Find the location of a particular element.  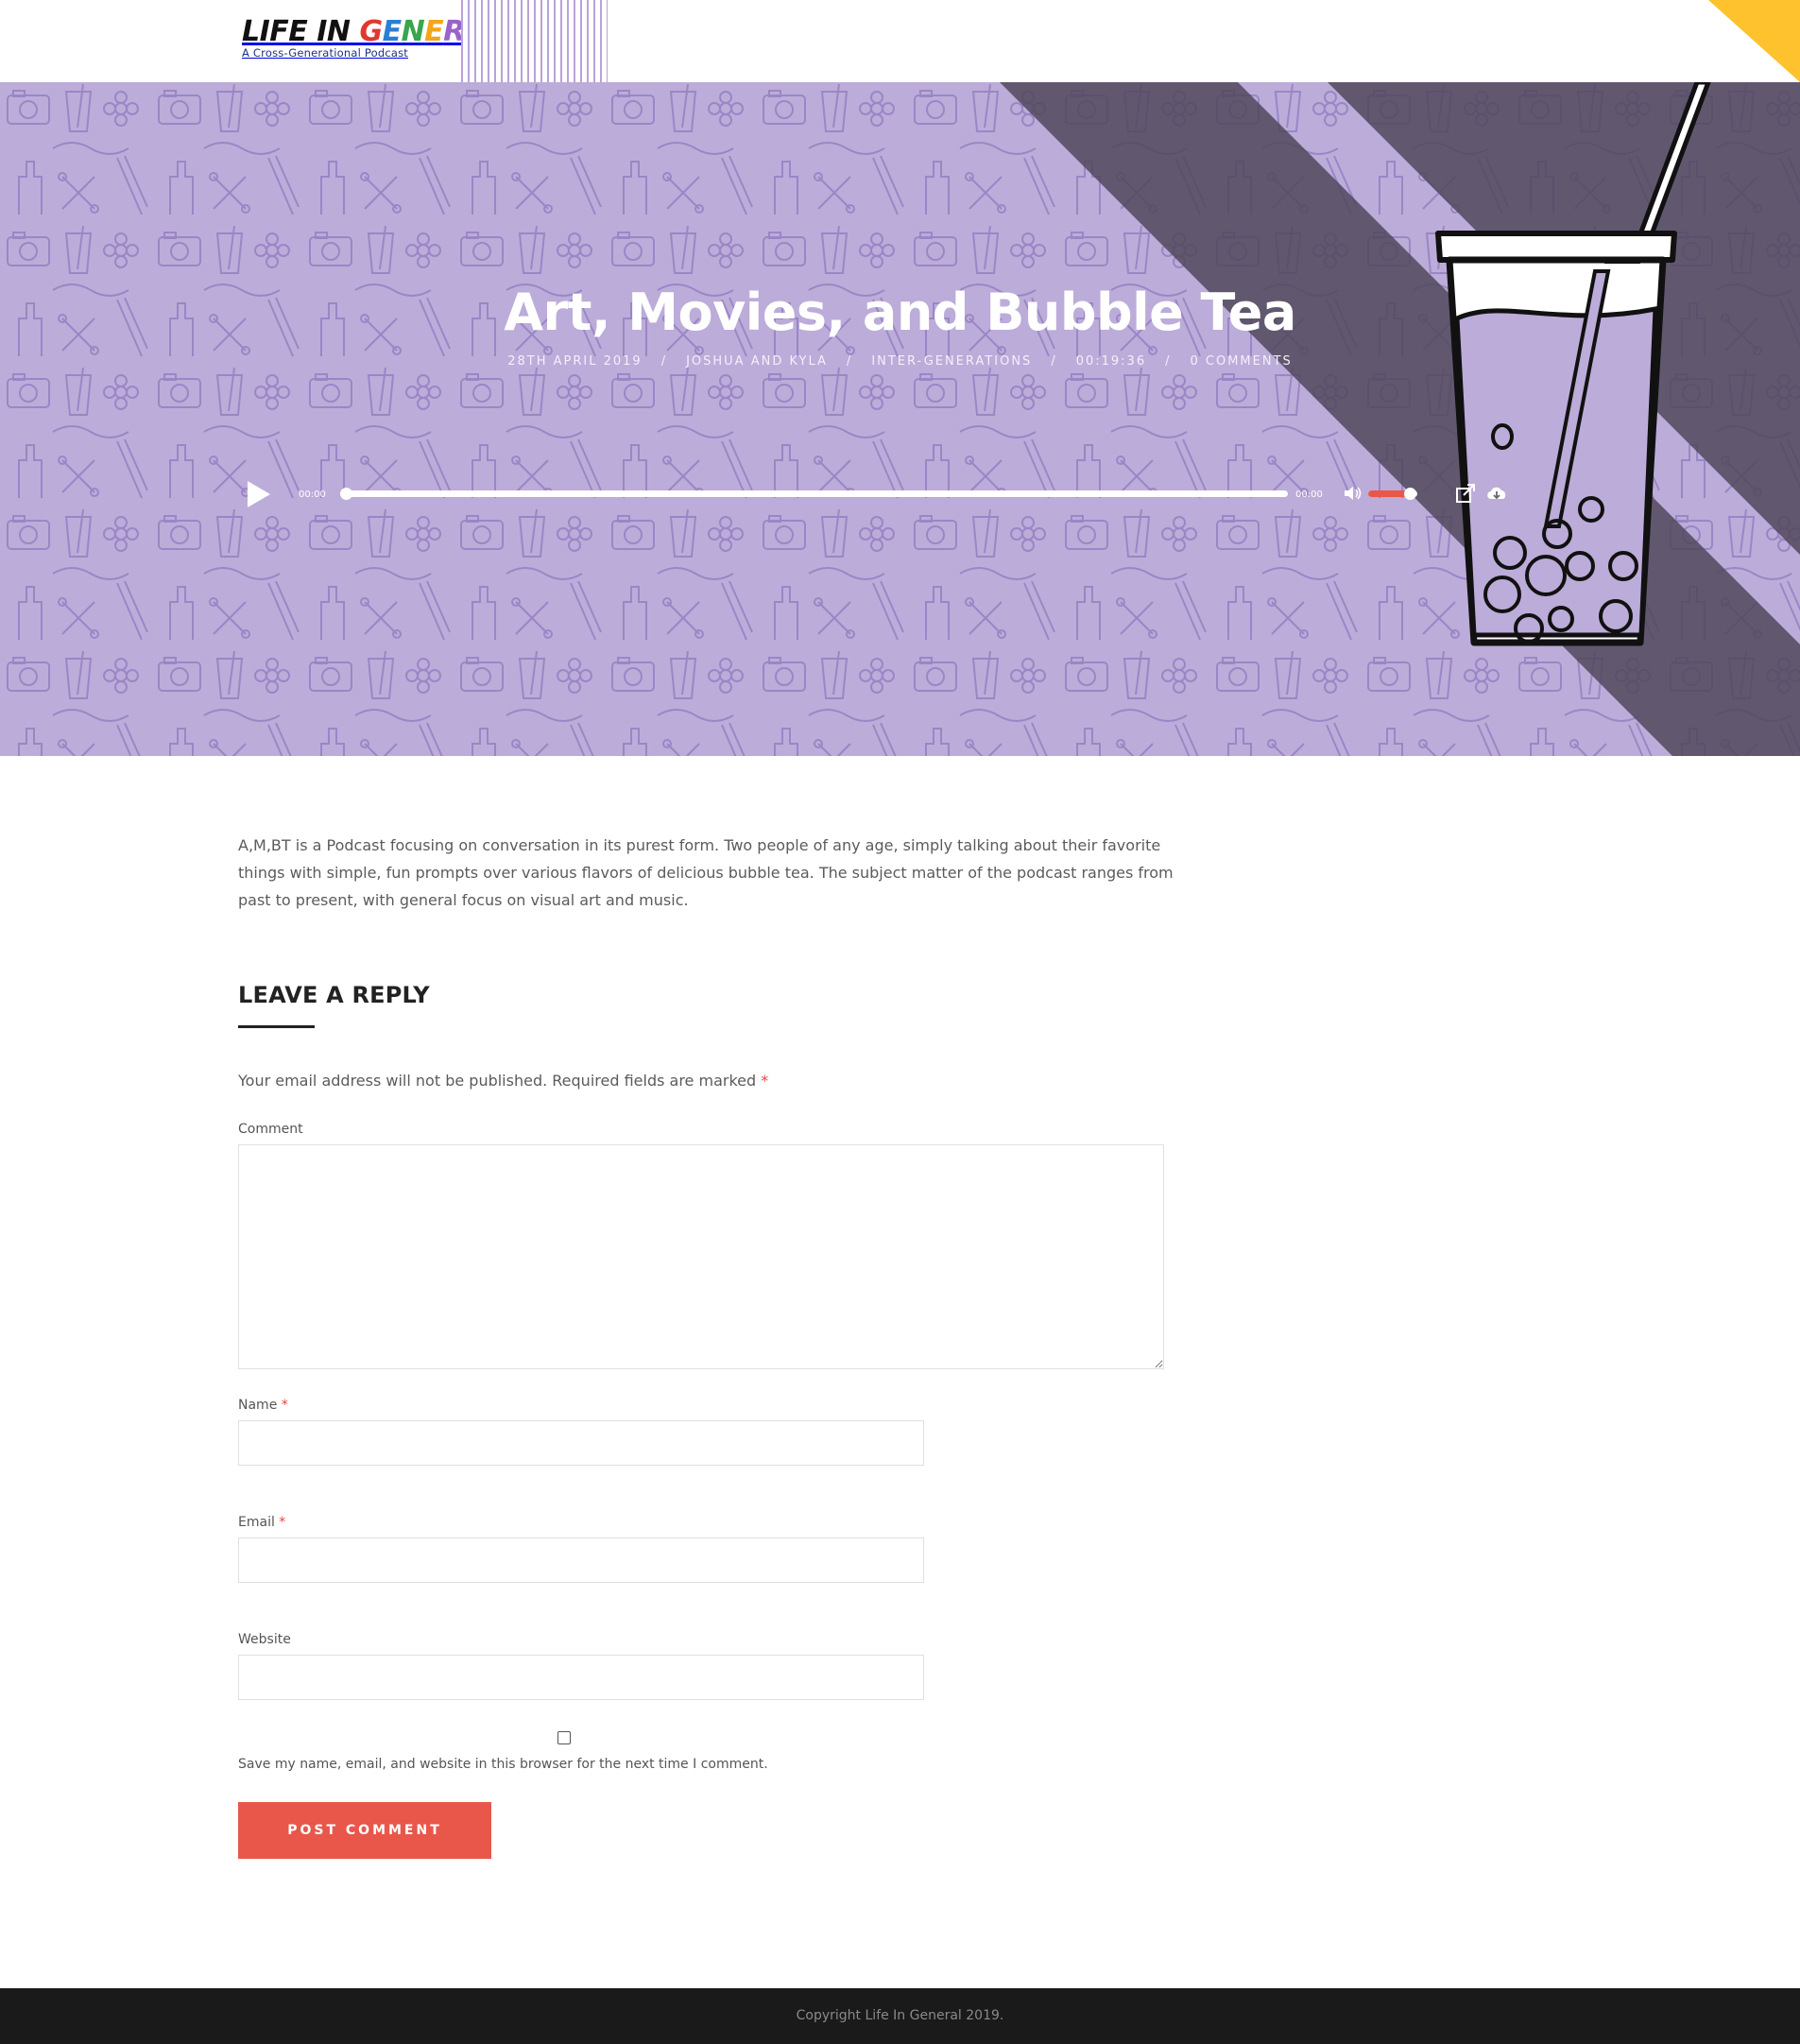

share-icon is located at coordinates (1465, 493).